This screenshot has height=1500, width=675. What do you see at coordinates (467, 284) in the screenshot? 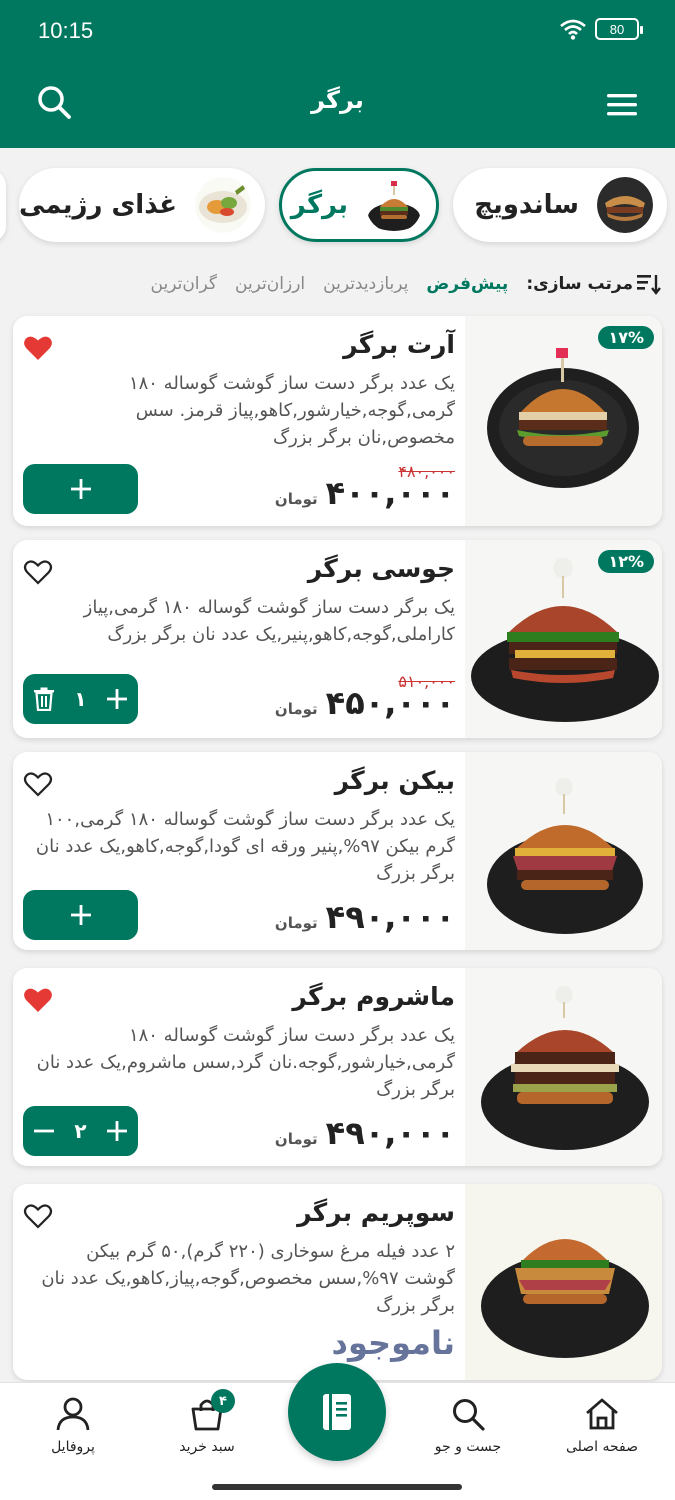
I see `sort-option-default: پیش‌فرض` at bounding box center [467, 284].